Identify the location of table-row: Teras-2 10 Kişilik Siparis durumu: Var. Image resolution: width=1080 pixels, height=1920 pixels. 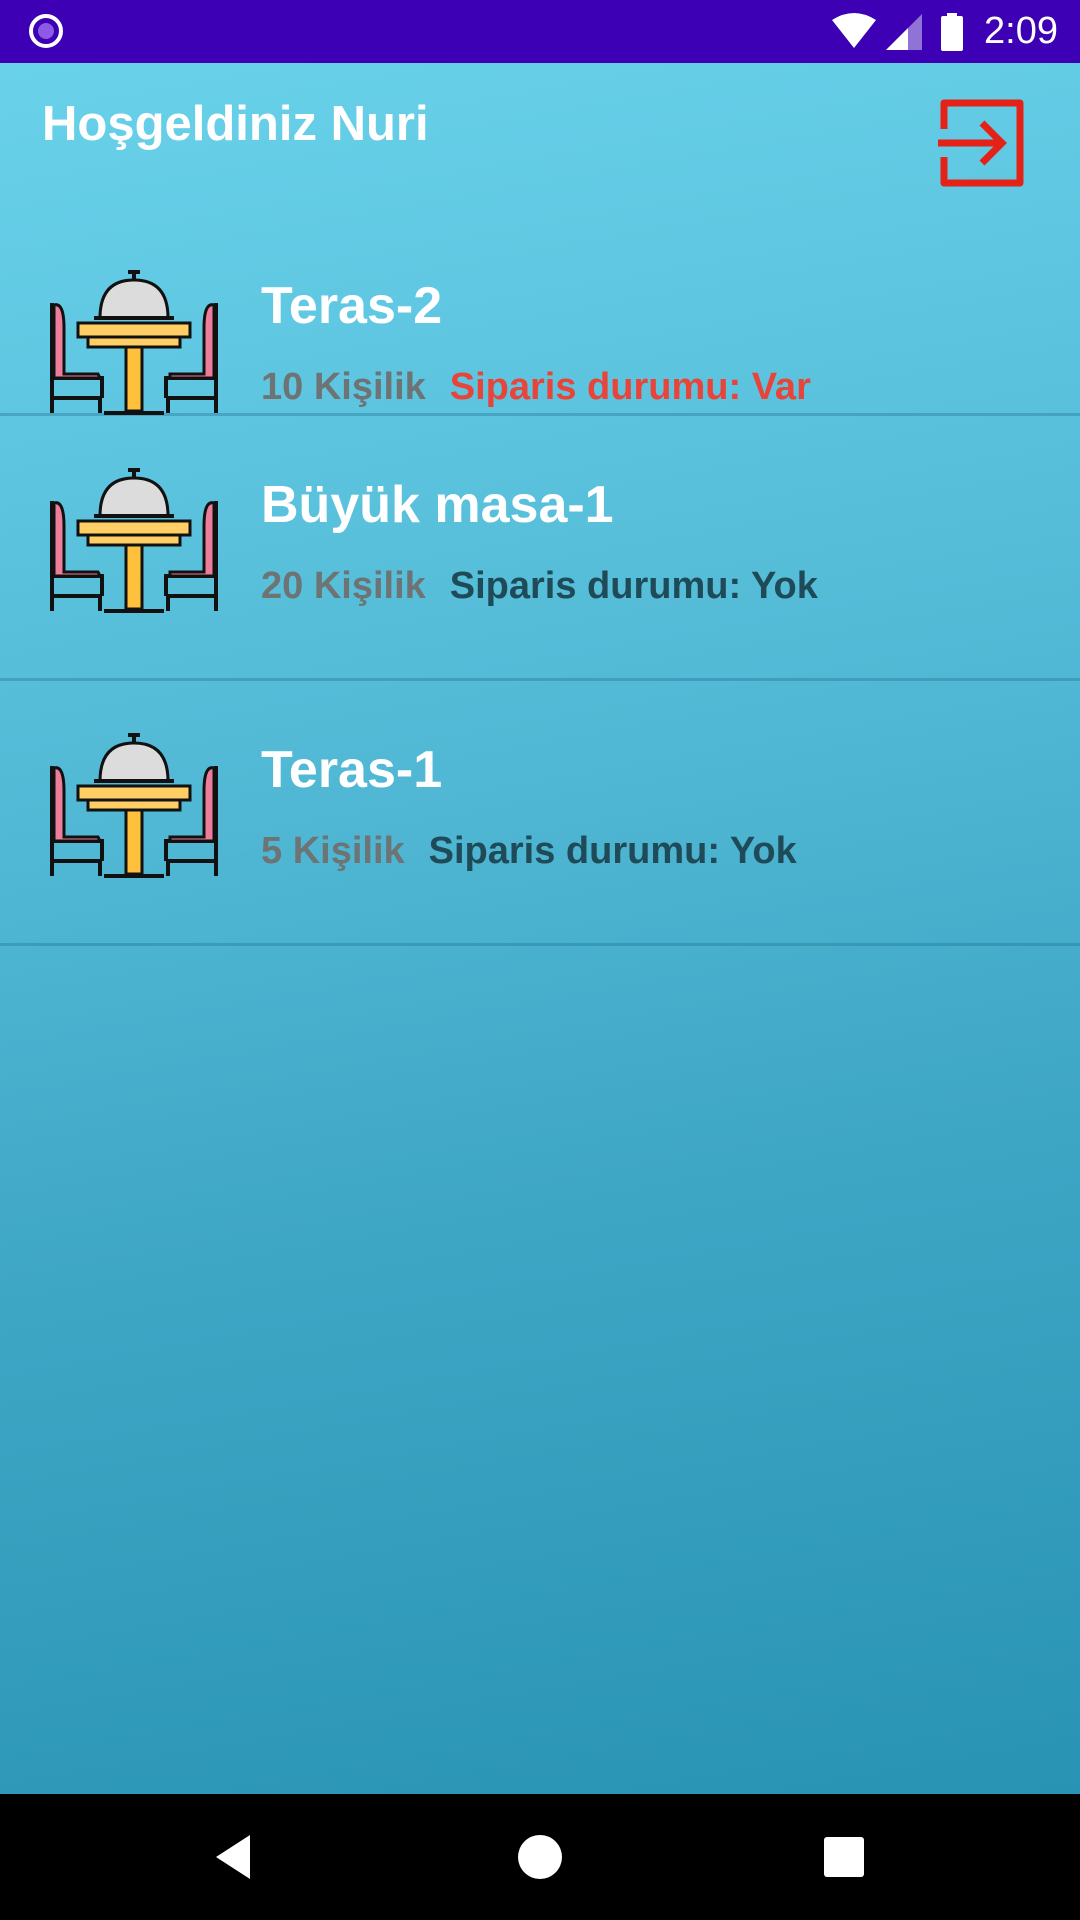
(540, 314).